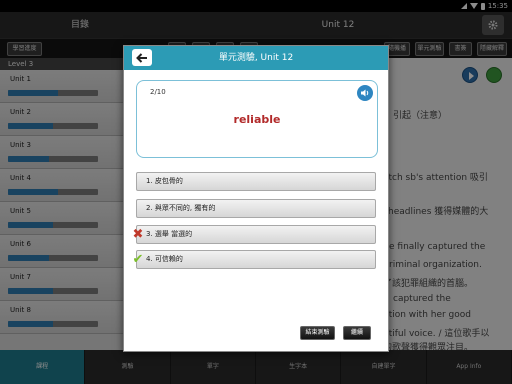 Image resolution: width=512 pixels, height=384 pixels. What do you see at coordinates (138, 234) in the screenshot?
I see `wrong-icon: ✖` at bounding box center [138, 234].